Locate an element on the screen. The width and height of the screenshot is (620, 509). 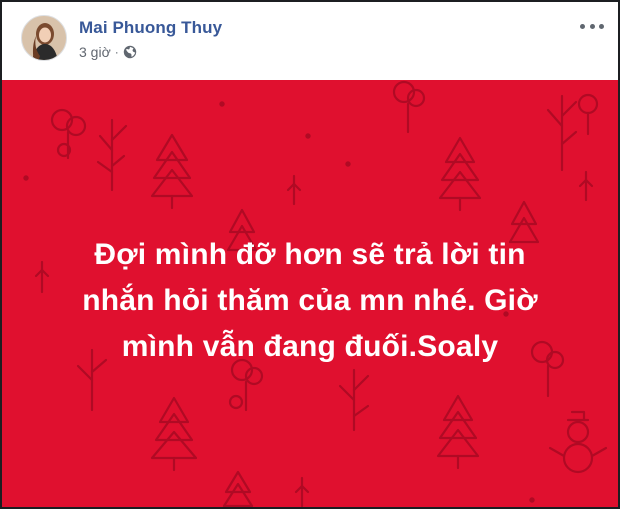
post-text-line: mình vẫn đang đuối.Soaly is located at coordinates (310, 346).